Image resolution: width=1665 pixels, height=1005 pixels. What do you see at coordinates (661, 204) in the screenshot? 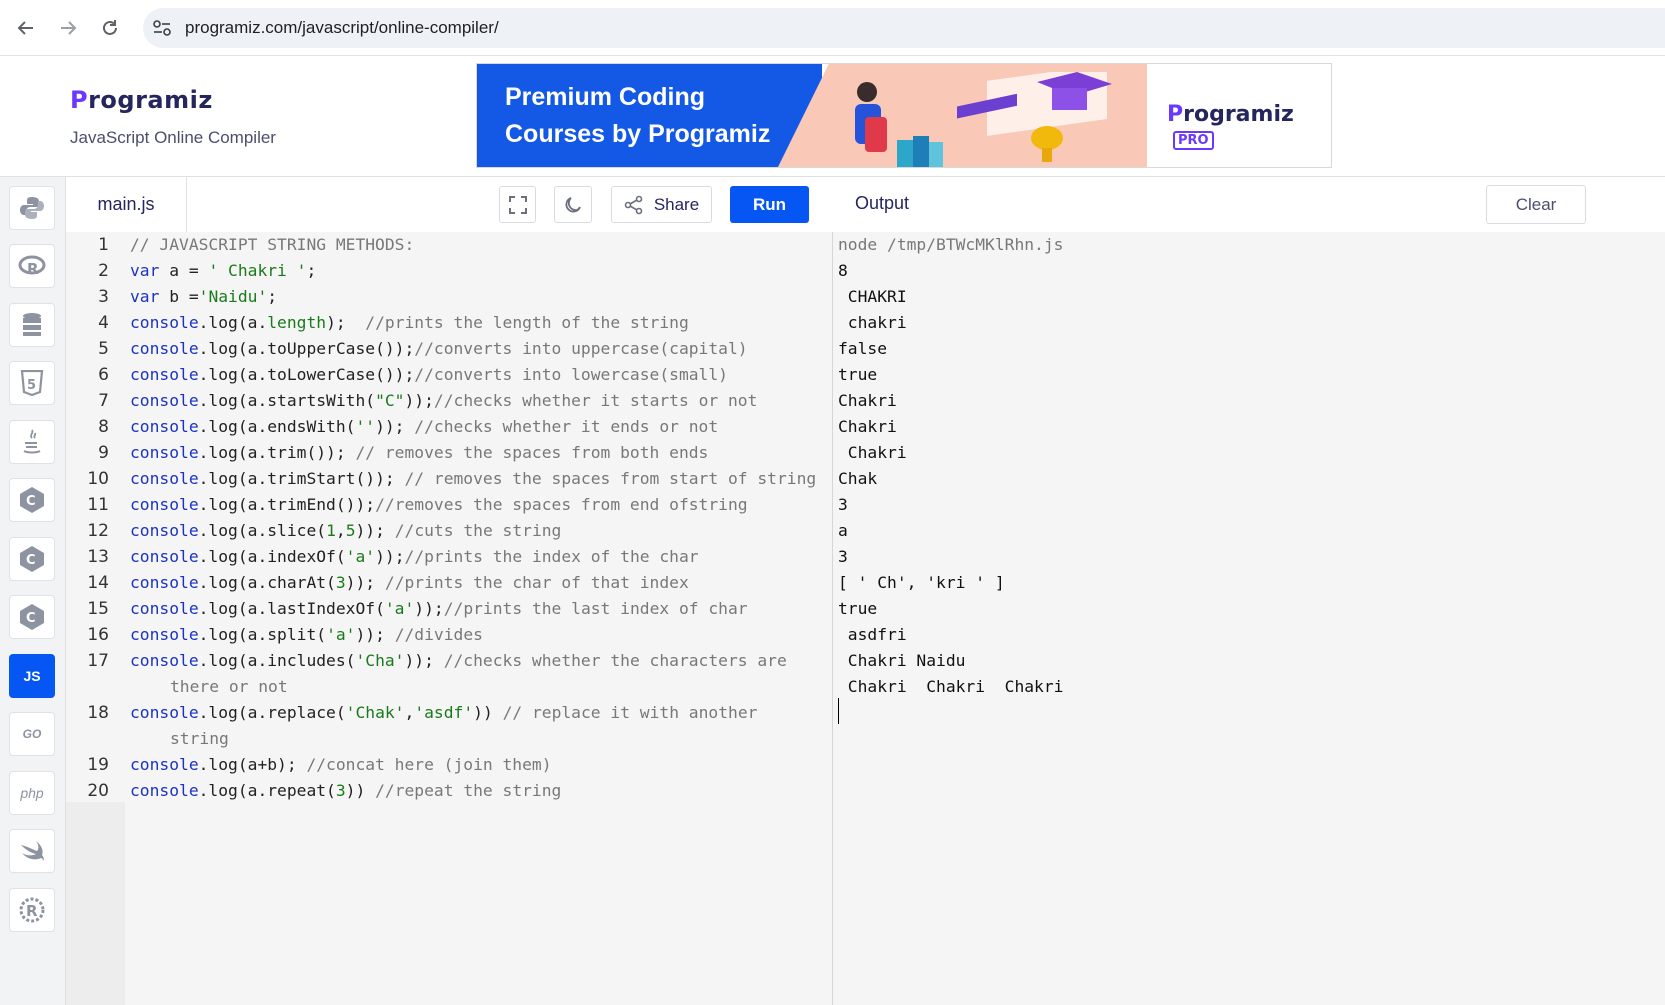
I see `share-button: Share` at bounding box center [661, 204].